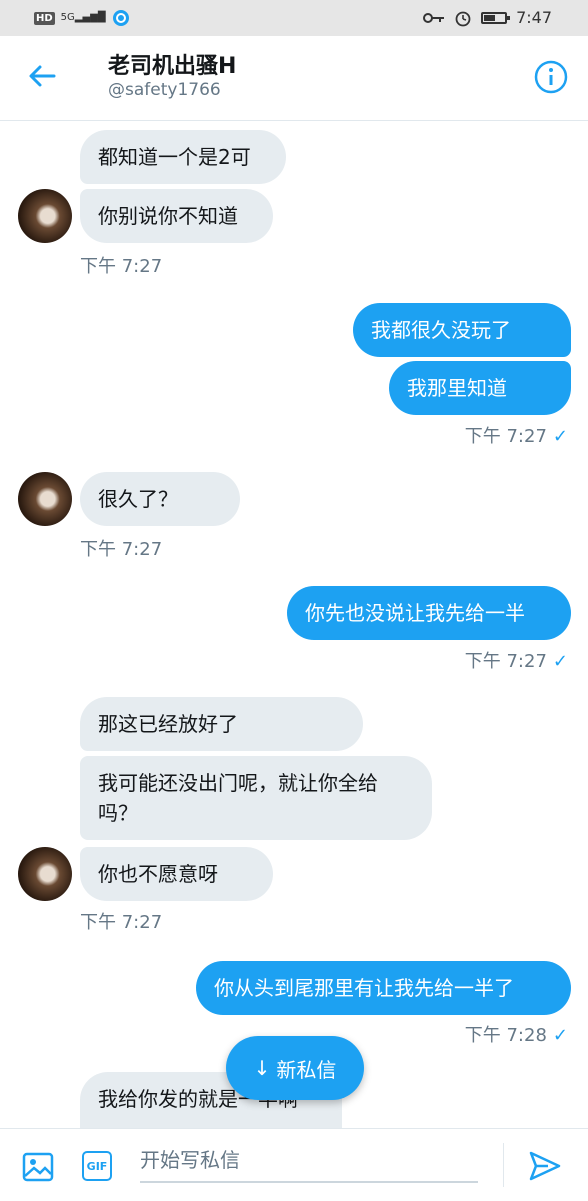  What do you see at coordinates (67, 17) in the screenshot?
I see `network-type: 5G` at bounding box center [67, 17].